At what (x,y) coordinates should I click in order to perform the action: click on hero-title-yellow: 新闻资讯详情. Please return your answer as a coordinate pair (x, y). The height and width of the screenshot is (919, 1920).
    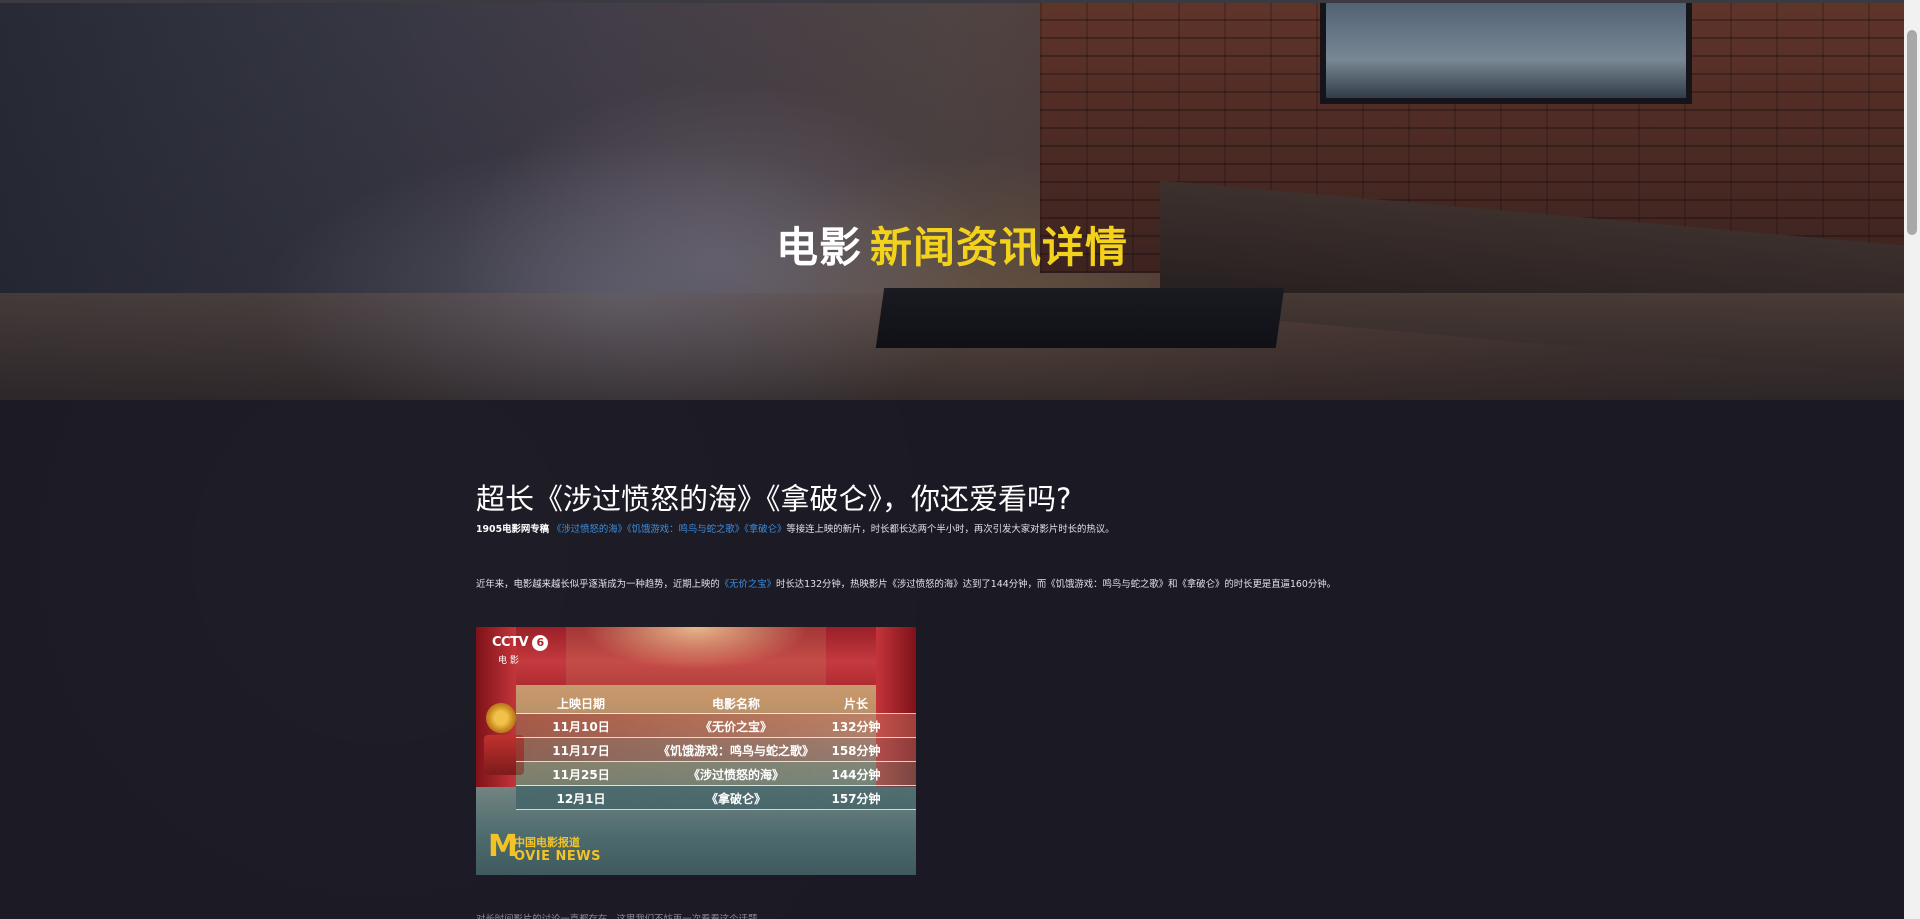
    Looking at the image, I should click on (999, 248).